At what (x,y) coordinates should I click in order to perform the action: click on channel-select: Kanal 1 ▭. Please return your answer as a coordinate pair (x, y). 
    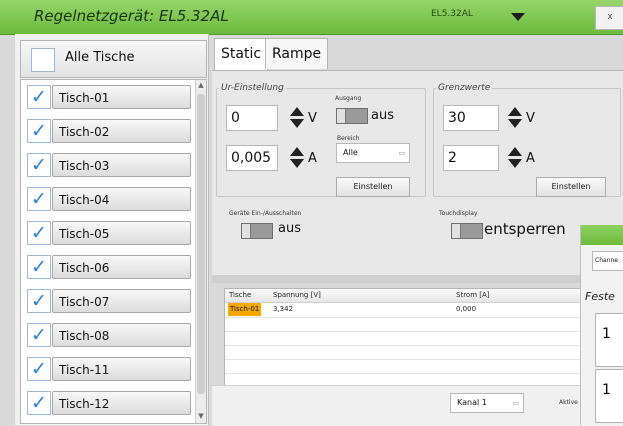
    Looking at the image, I should click on (487, 403).